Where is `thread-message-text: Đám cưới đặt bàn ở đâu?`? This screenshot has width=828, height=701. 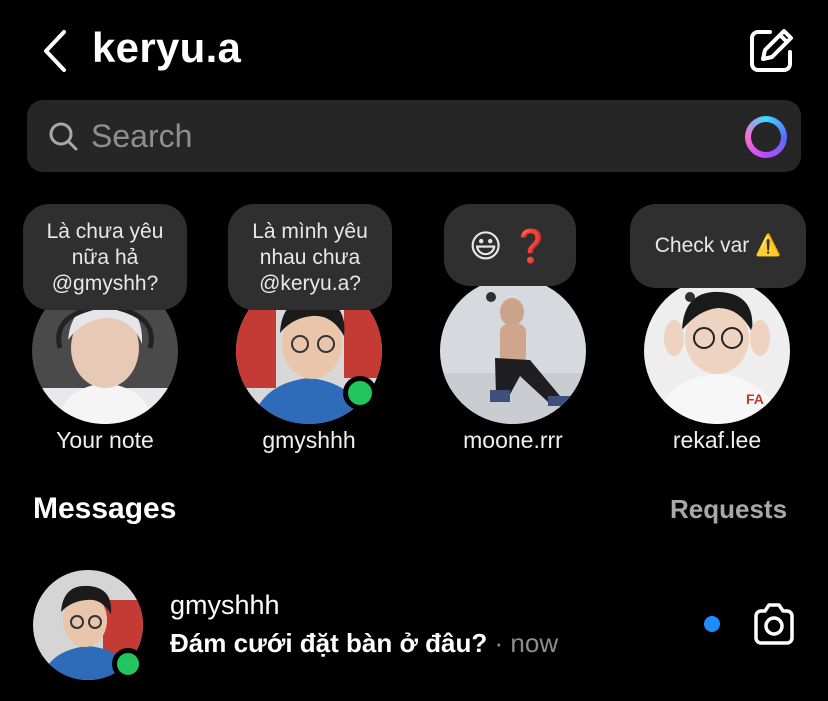
thread-message-text: Đám cưới đặt bàn ở đâu? is located at coordinates (329, 643).